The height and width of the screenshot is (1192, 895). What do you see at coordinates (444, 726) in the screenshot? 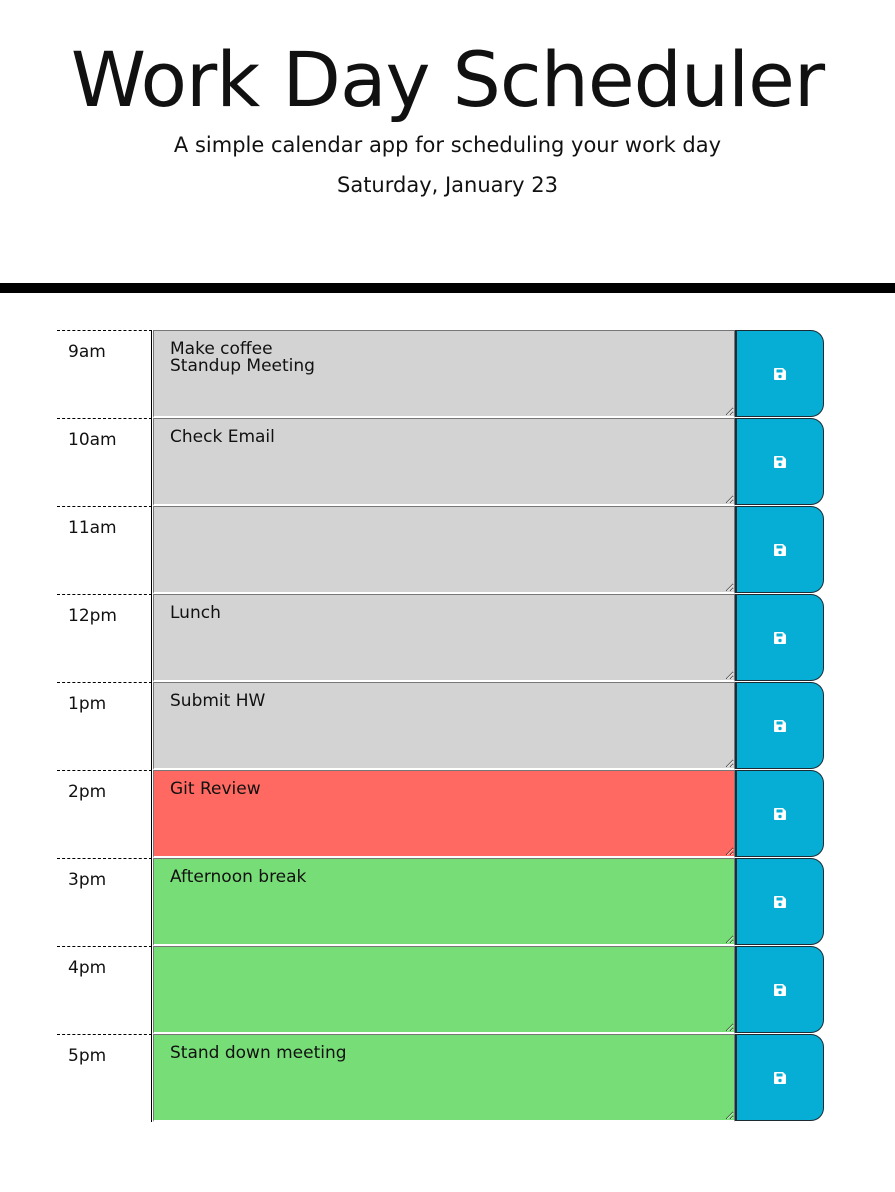
I see `event-description-1pm: Submit HW` at bounding box center [444, 726].